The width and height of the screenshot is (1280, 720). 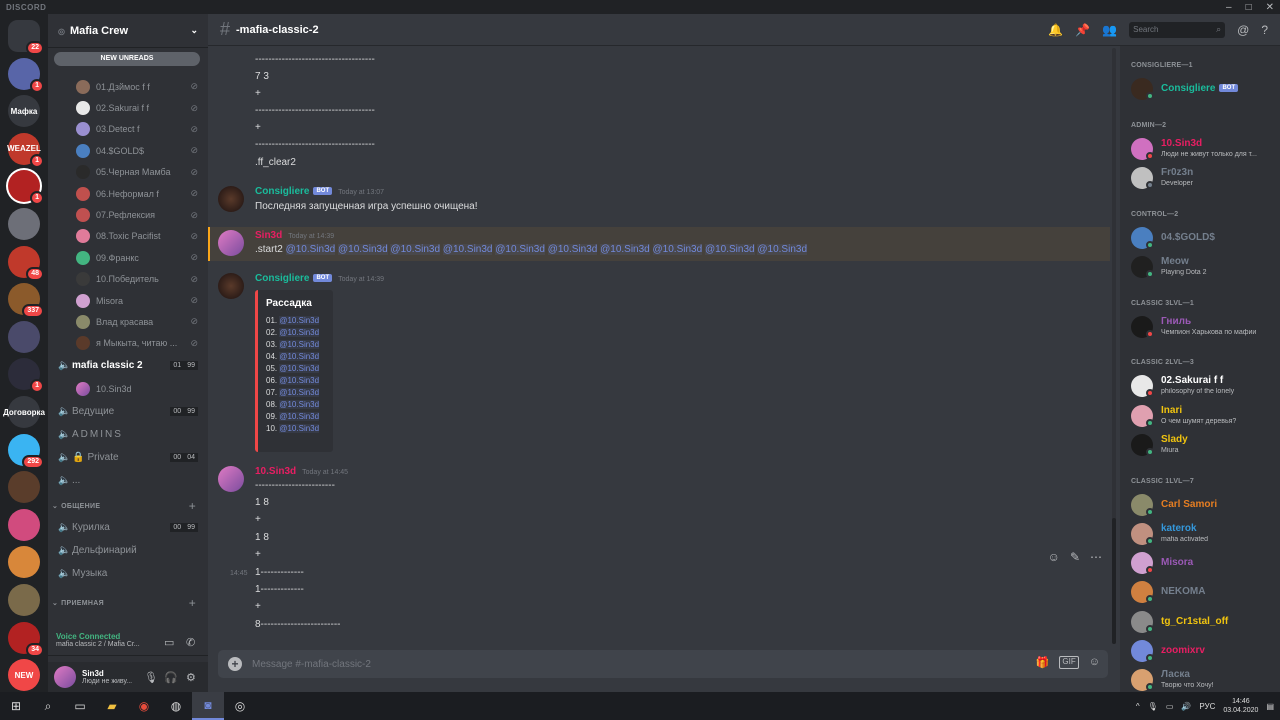 I want to click on voice-user: 02.Sakurai f f ⊘, so click(x=128, y=107).